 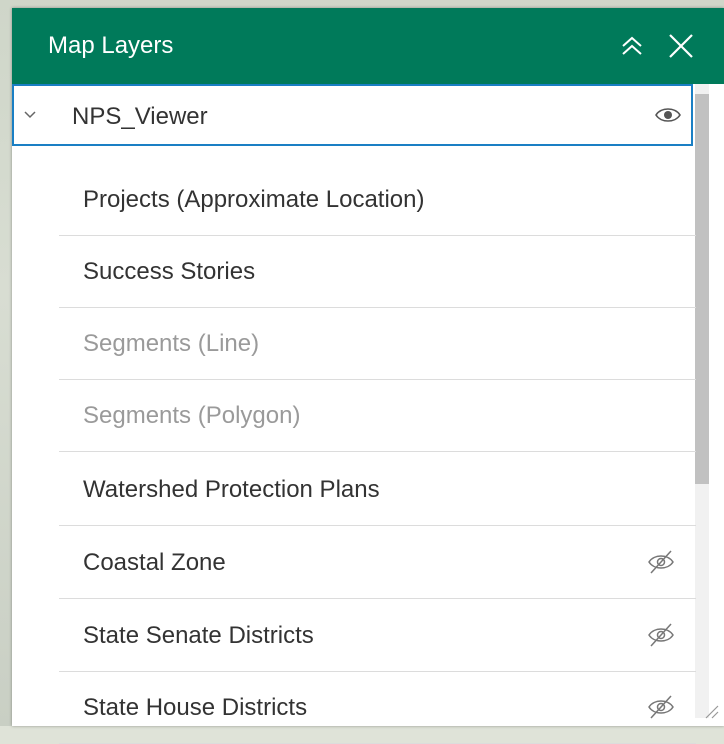 What do you see at coordinates (169, 271) in the screenshot?
I see `layer-label: Success Stories` at bounding box center [169, 271].